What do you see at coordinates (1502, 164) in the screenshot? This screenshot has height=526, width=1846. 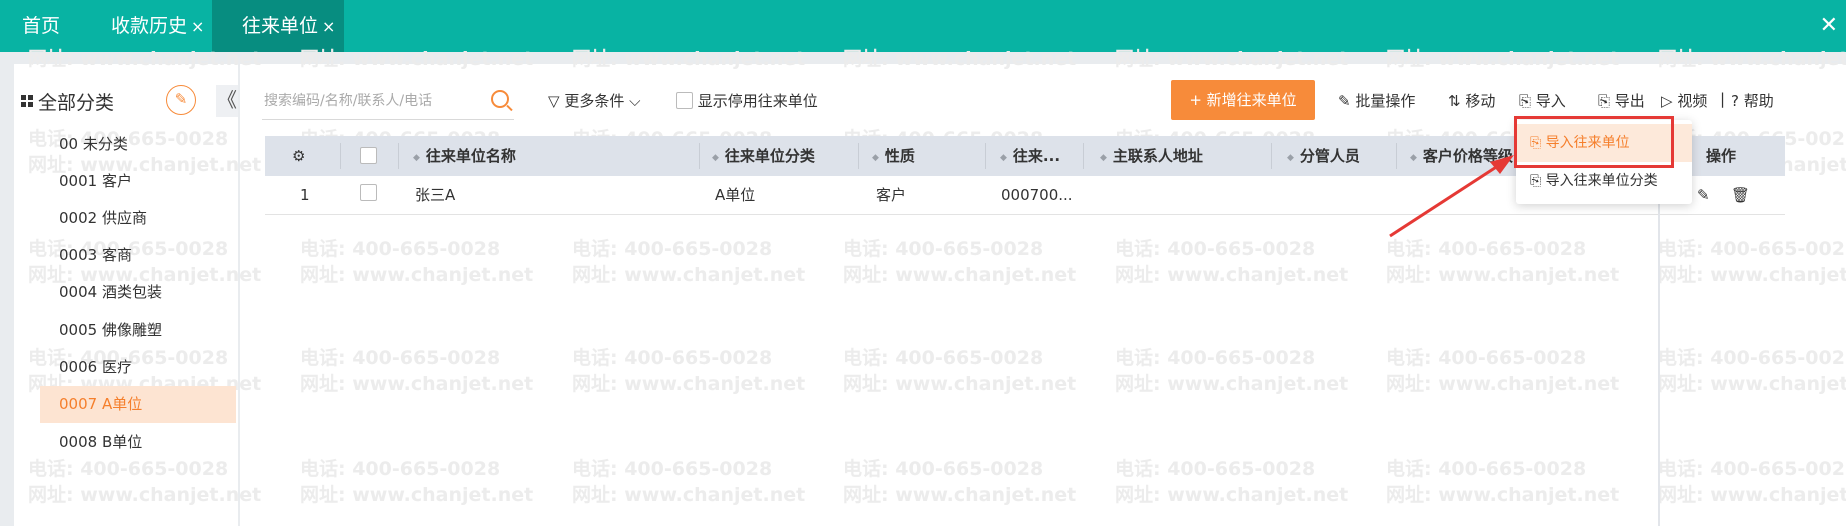 I see `annotation-arrow-head` at bounding box center [1502, 164].